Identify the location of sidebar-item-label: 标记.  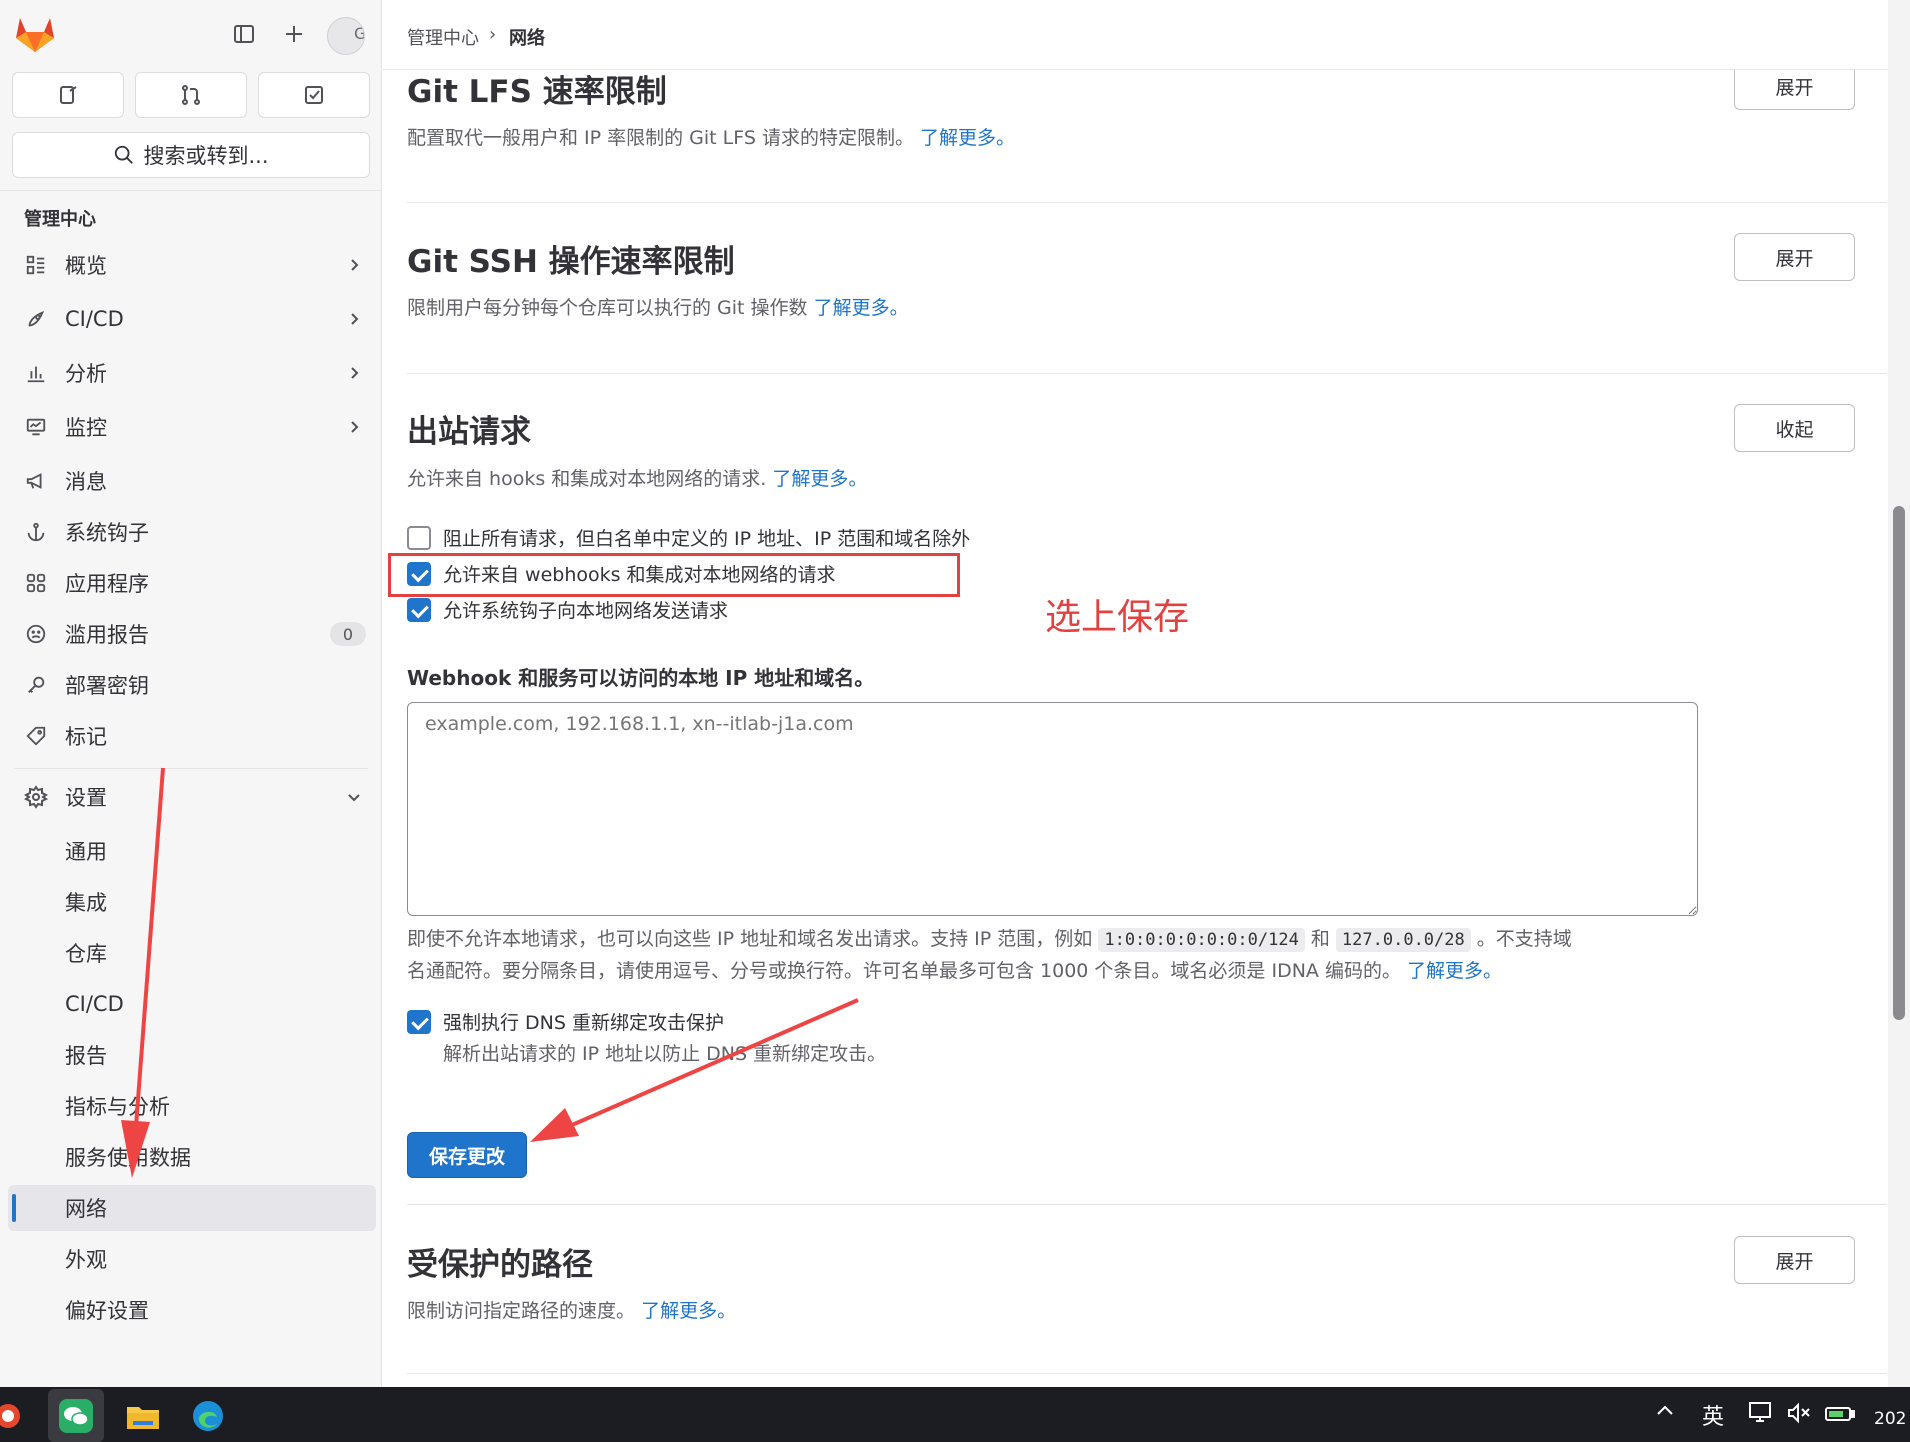
(86, 737).